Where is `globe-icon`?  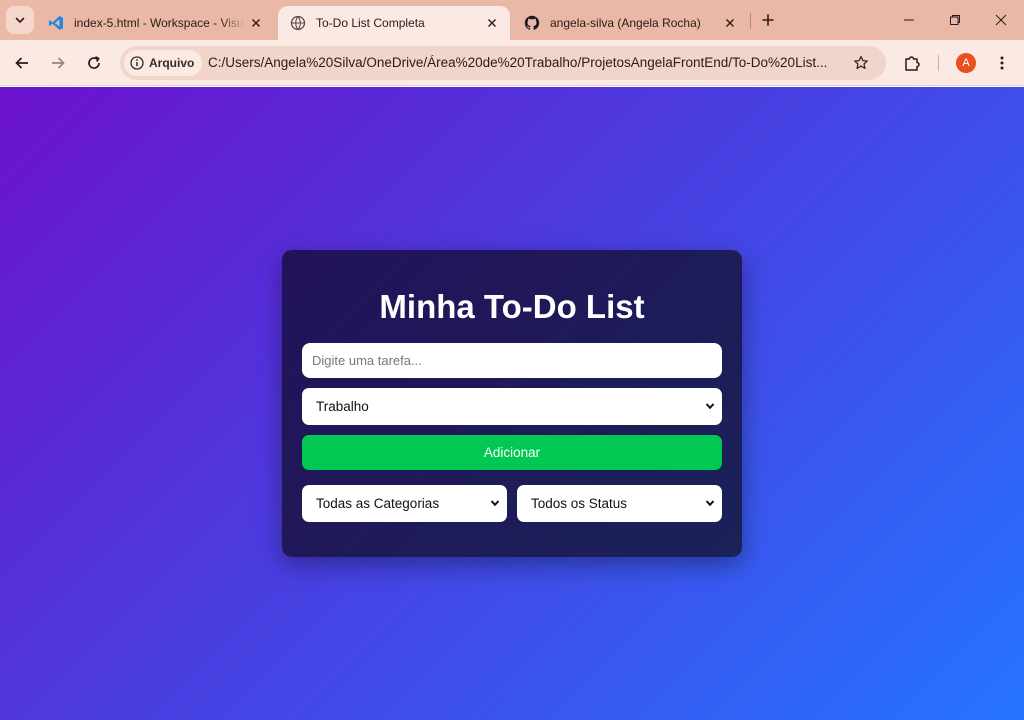
globe-icon is located at coordinates (298, 23).